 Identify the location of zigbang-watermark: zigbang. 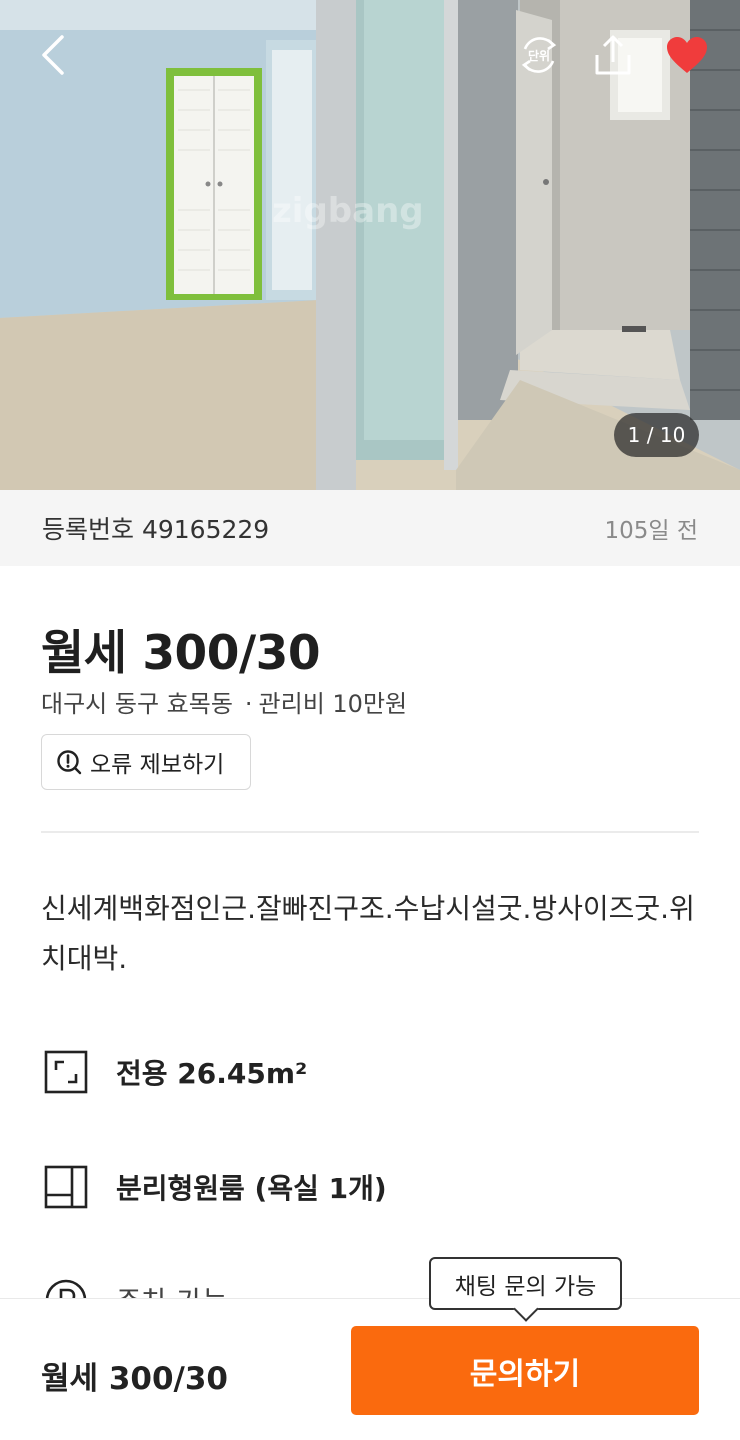
(348, 211).